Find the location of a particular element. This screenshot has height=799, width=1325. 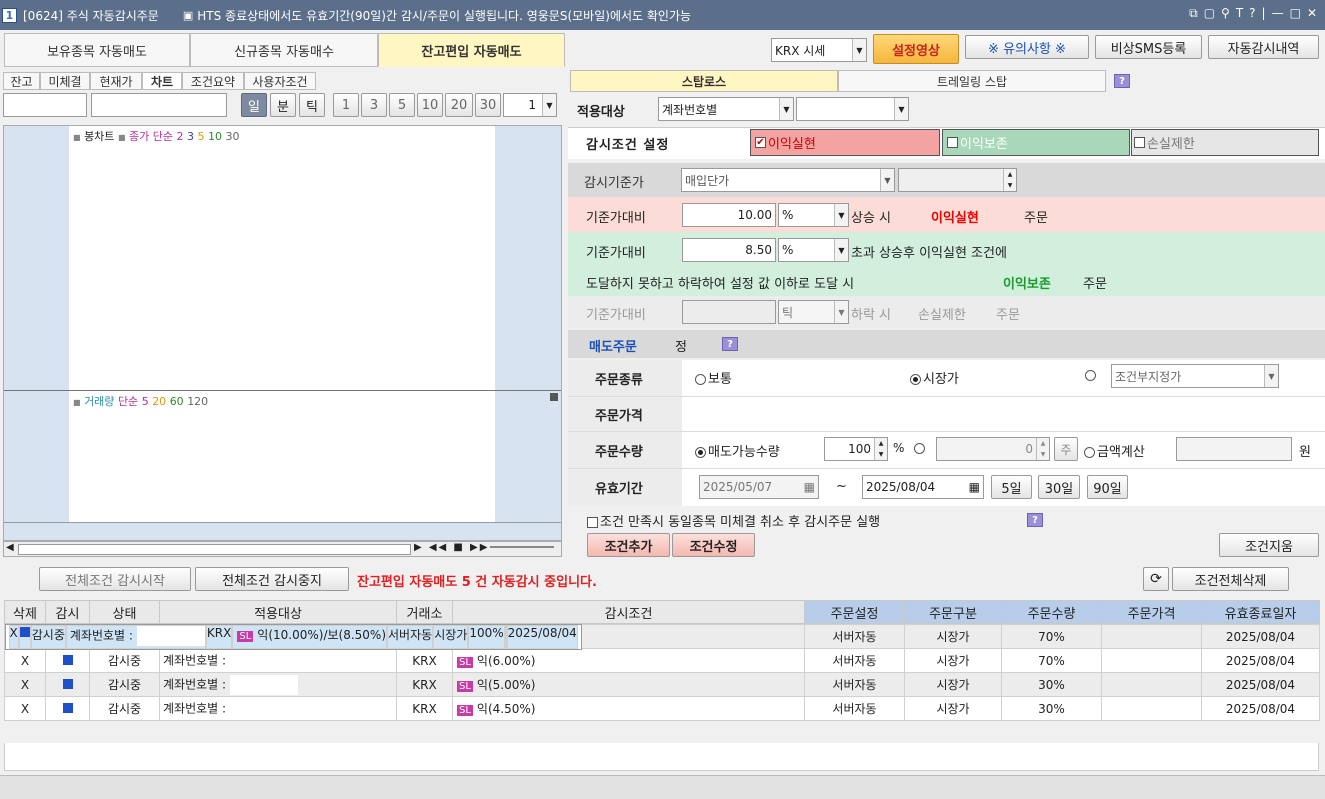

stock-name-input is located at coordinates (159, 105).